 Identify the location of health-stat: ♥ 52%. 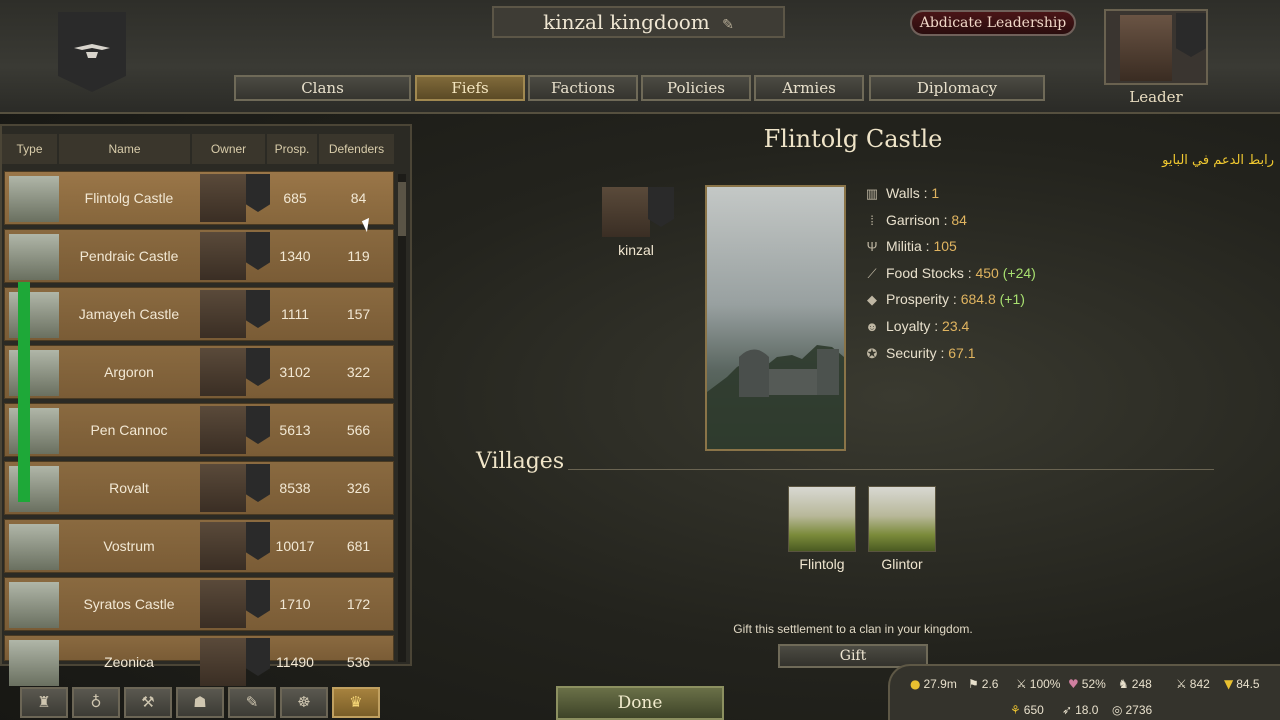
(1087, 684).